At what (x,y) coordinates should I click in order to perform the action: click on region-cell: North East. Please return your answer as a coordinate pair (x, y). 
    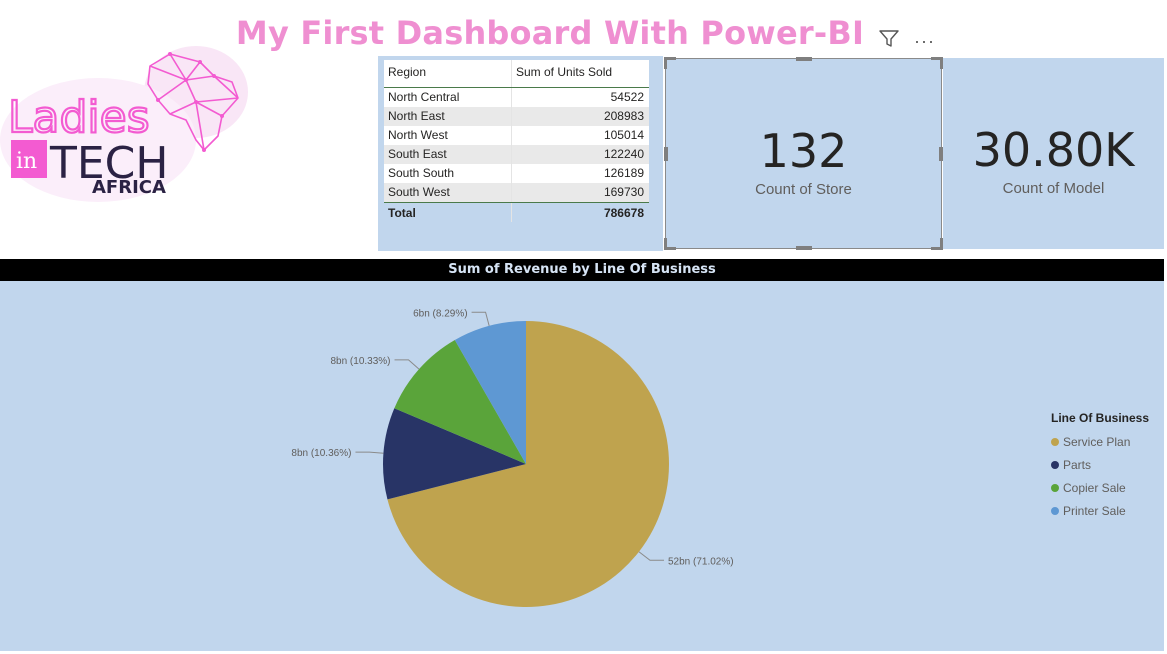
    Looking at the image, I should click on (448, 116).